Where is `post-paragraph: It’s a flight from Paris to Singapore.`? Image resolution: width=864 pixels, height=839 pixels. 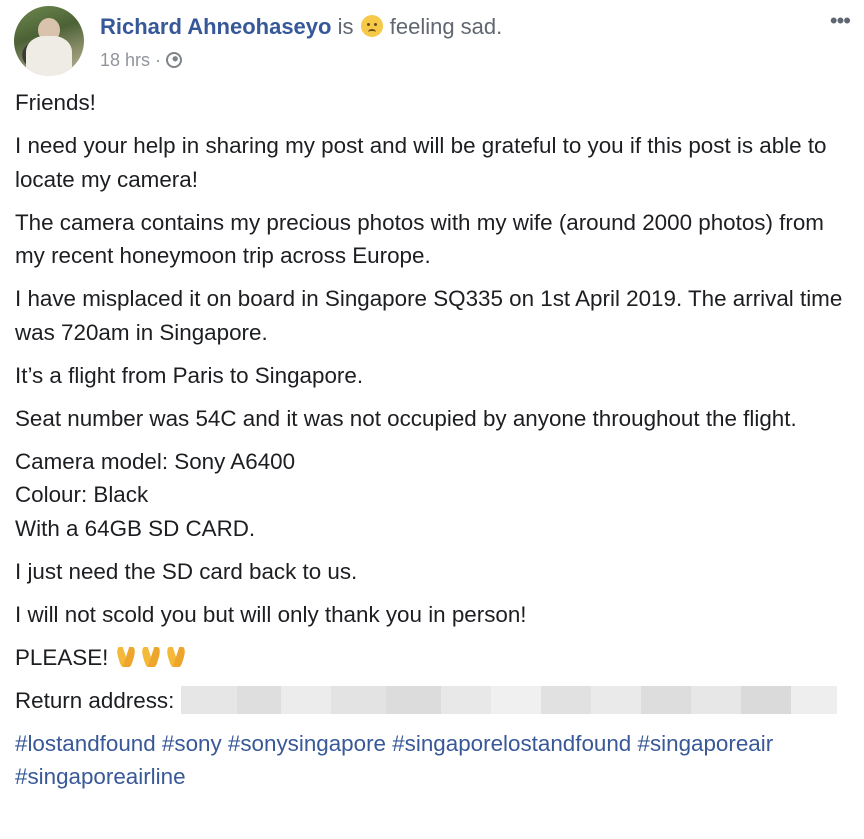 post-paragraph: It’s a flight from Paris to Singapore. is located at coordinates (189, 375).